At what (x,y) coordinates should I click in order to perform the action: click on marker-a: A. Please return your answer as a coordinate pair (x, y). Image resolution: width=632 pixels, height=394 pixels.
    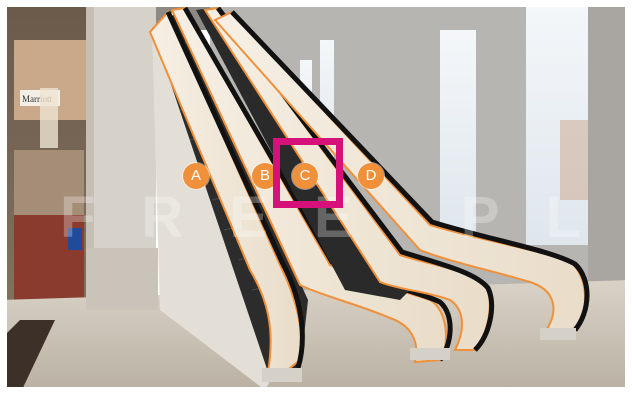
    Looking at the image, I should click on (196, 176).